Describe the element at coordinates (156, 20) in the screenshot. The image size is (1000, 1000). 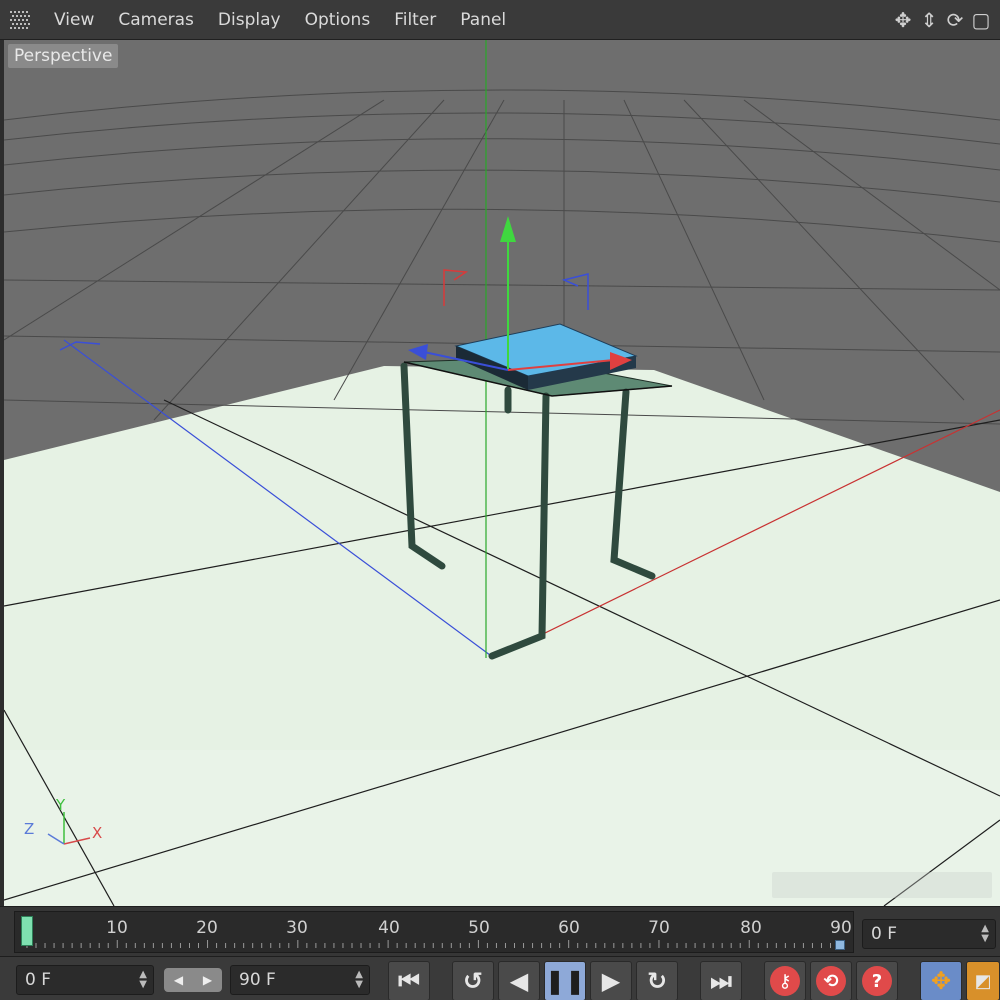
I see `menu-cameras: Cameras` at that location.